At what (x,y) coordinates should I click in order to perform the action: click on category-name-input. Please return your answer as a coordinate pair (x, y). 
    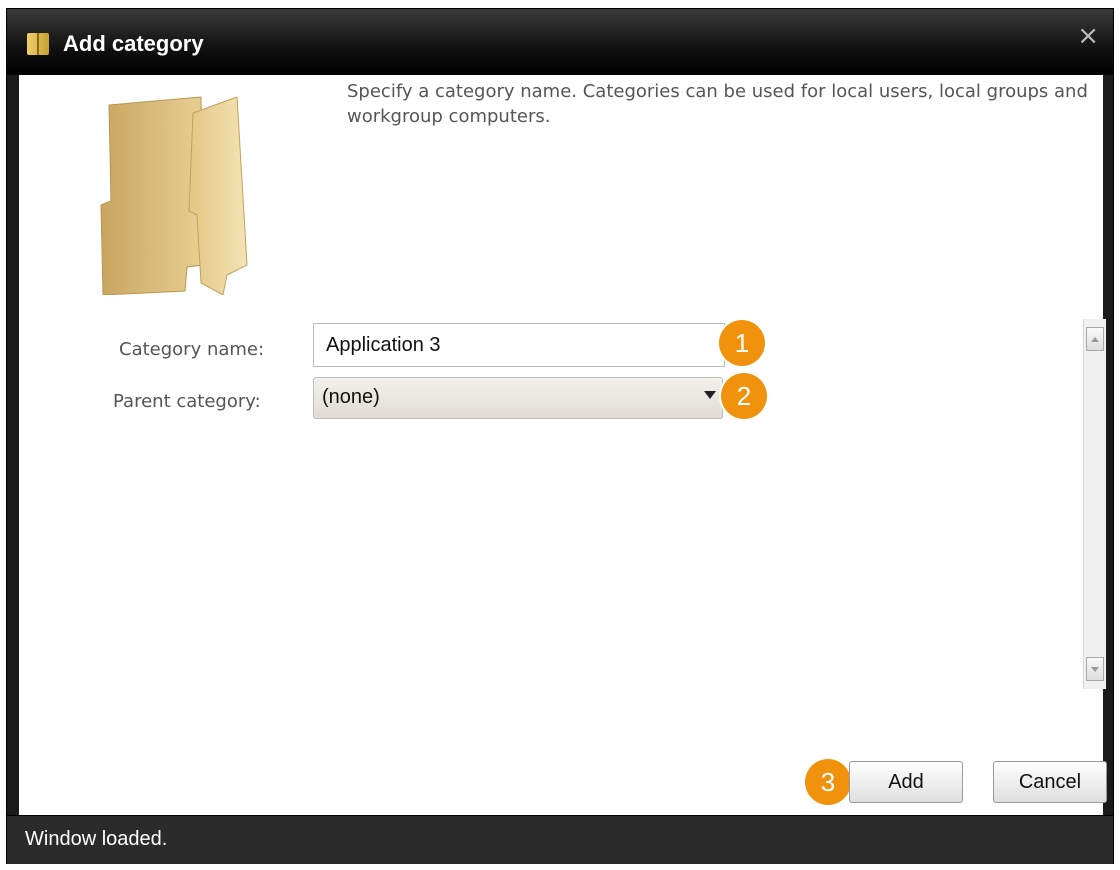
    Looking at the image, I should click on (519, 345).